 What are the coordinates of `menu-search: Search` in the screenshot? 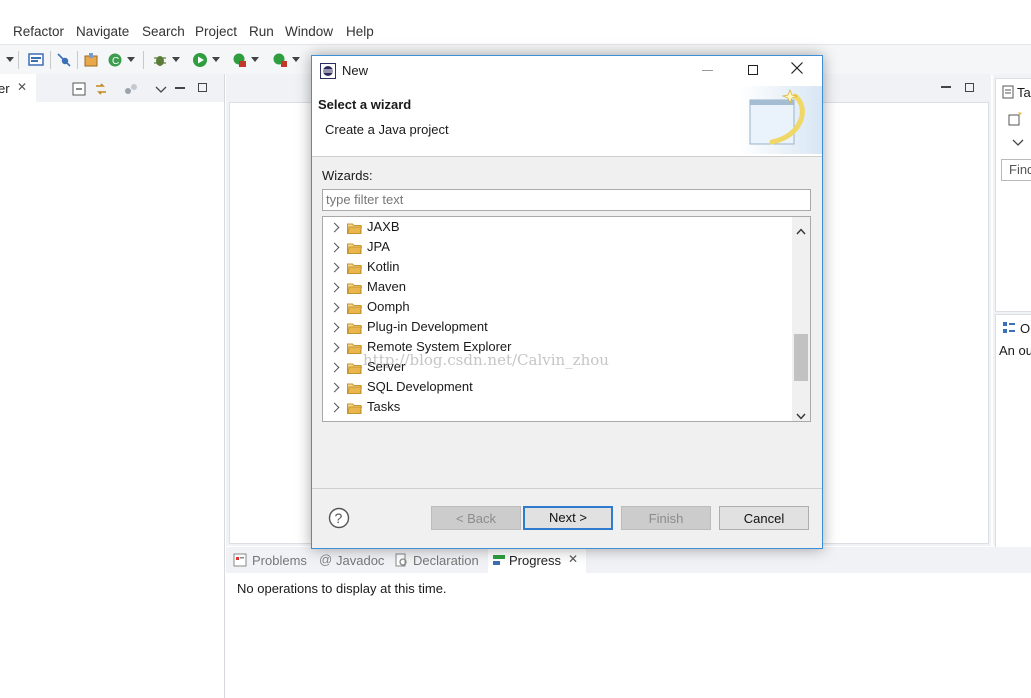 It's located at (163, 31).